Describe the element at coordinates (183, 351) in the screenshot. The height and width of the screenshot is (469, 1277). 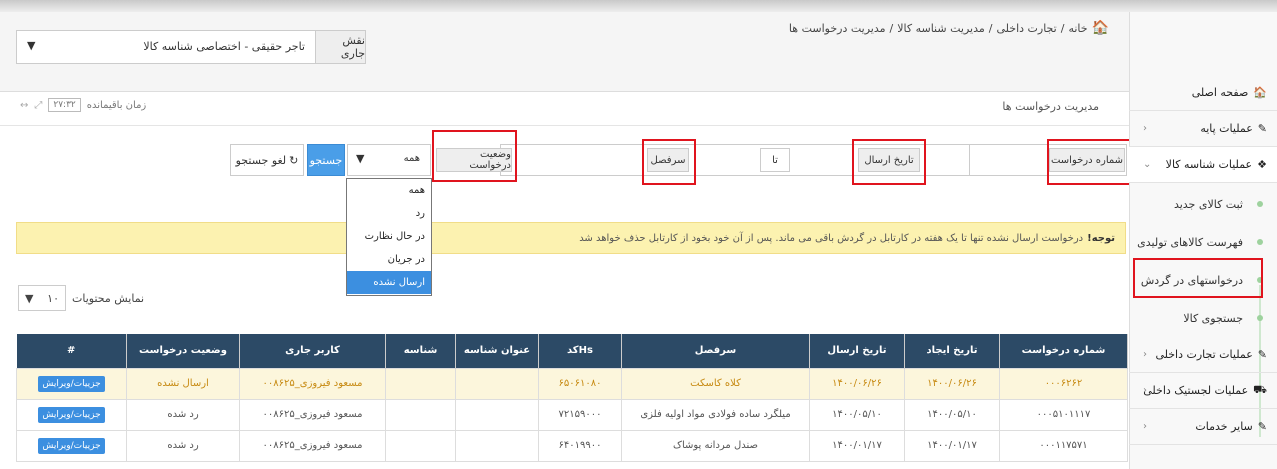
I see `col-status: وضعیت درخواست` at that location.